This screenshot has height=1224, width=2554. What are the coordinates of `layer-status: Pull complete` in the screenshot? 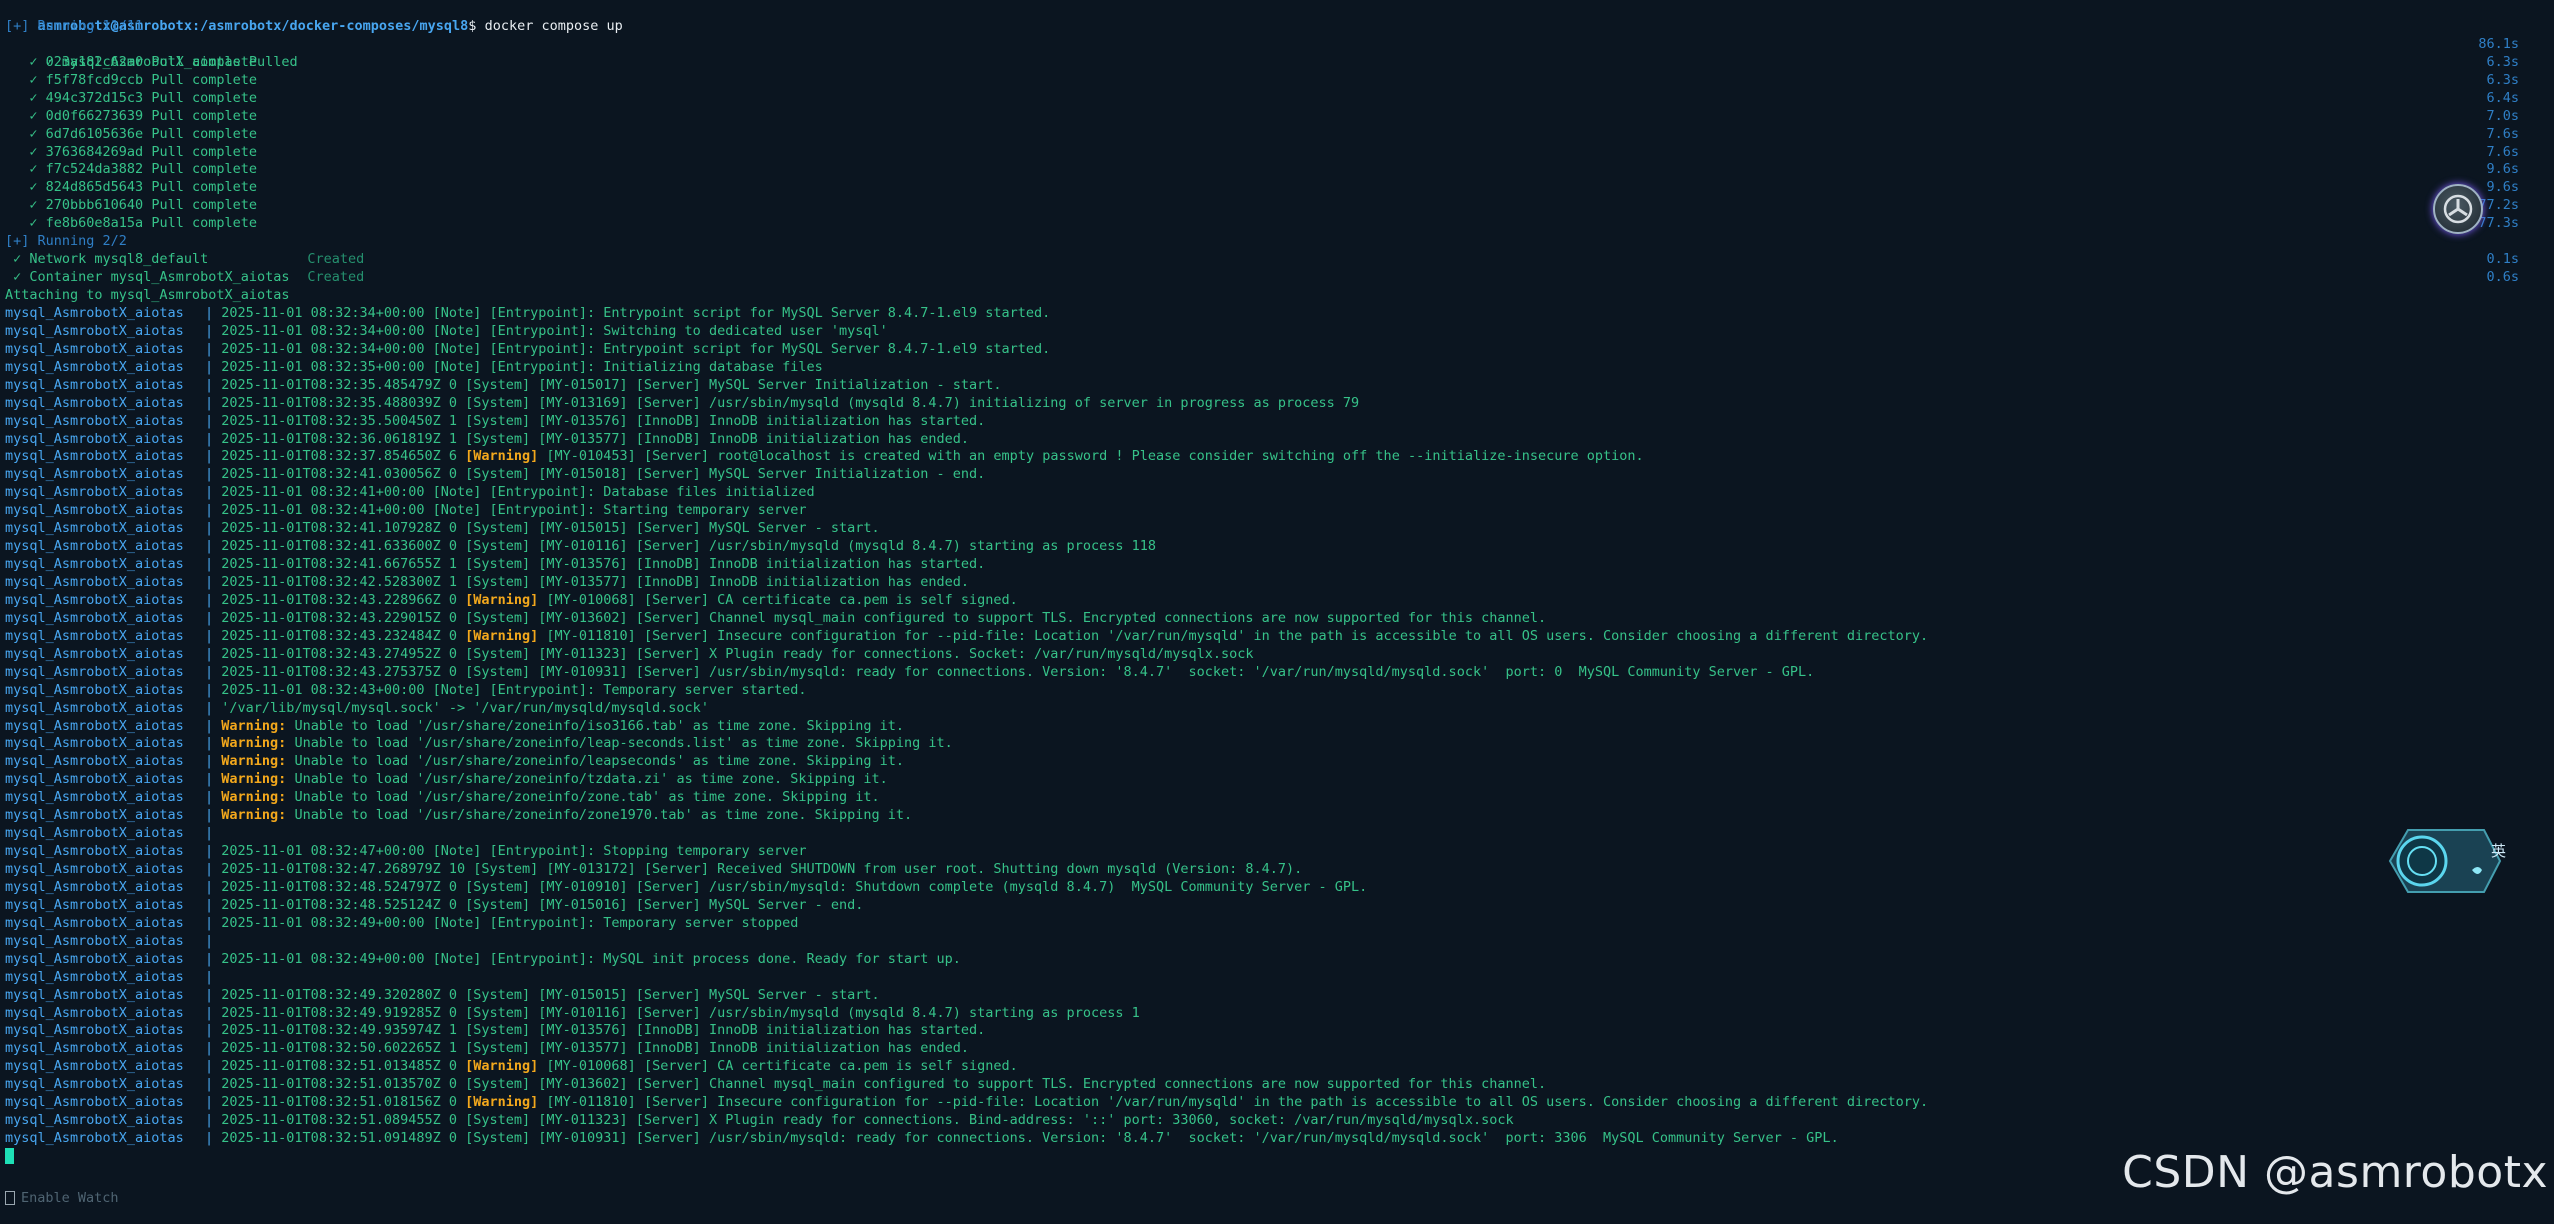 It's located at (204, 79).